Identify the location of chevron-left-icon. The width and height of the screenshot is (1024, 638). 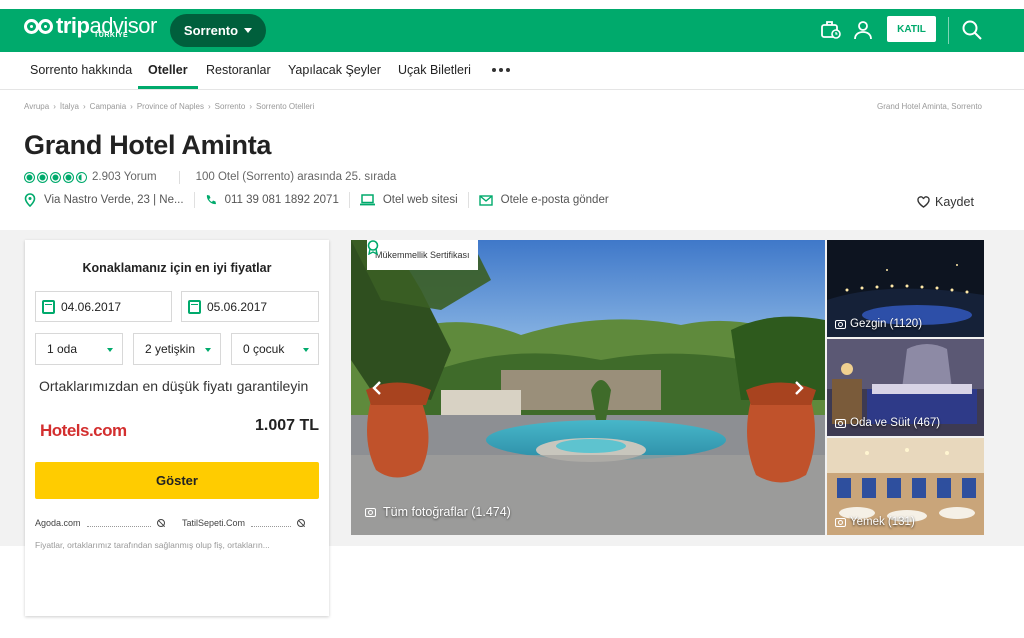
(376, 388).